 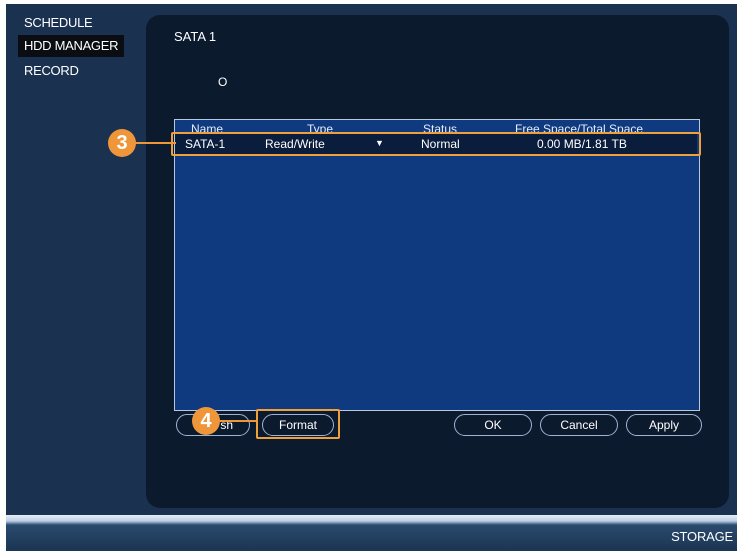 I want to click on cancel-button: Cancel, so click(x=579, y=425).